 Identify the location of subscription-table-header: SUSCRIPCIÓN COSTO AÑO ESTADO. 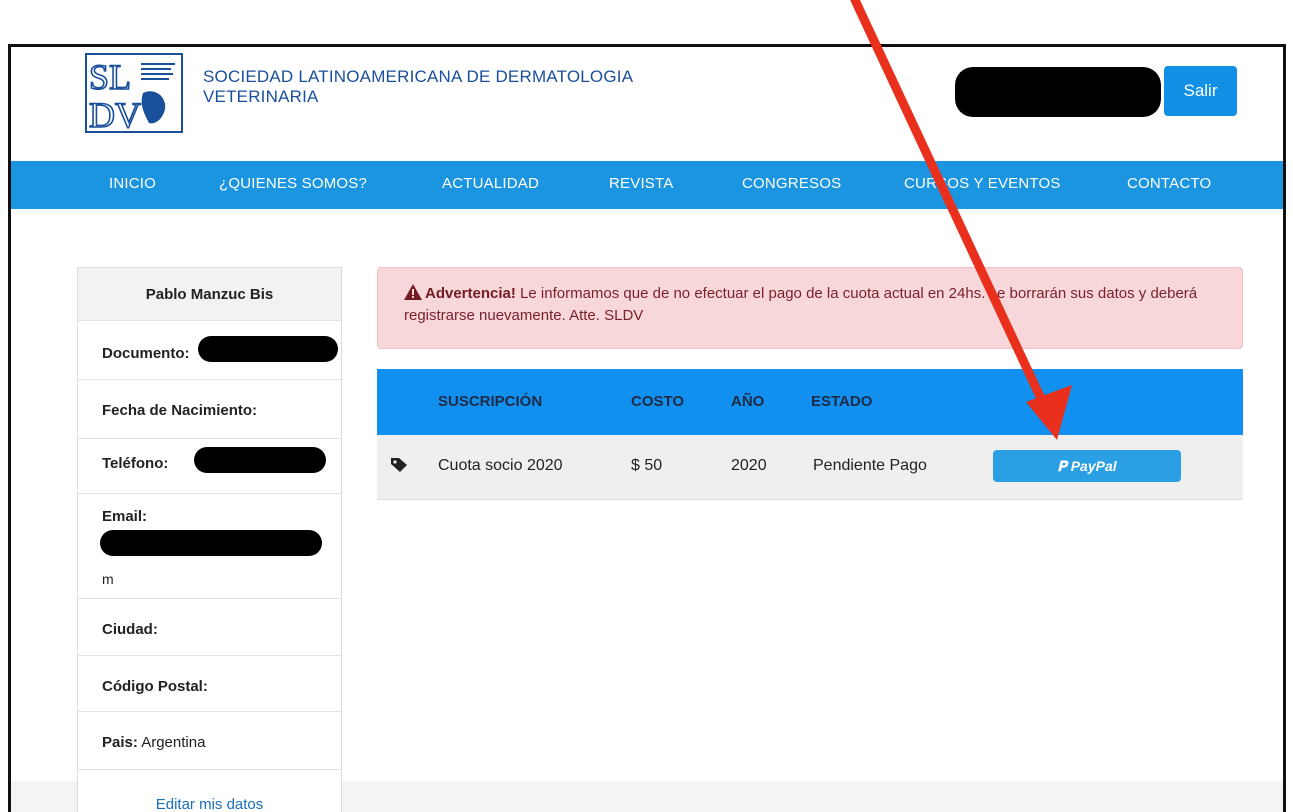
(810, 402).